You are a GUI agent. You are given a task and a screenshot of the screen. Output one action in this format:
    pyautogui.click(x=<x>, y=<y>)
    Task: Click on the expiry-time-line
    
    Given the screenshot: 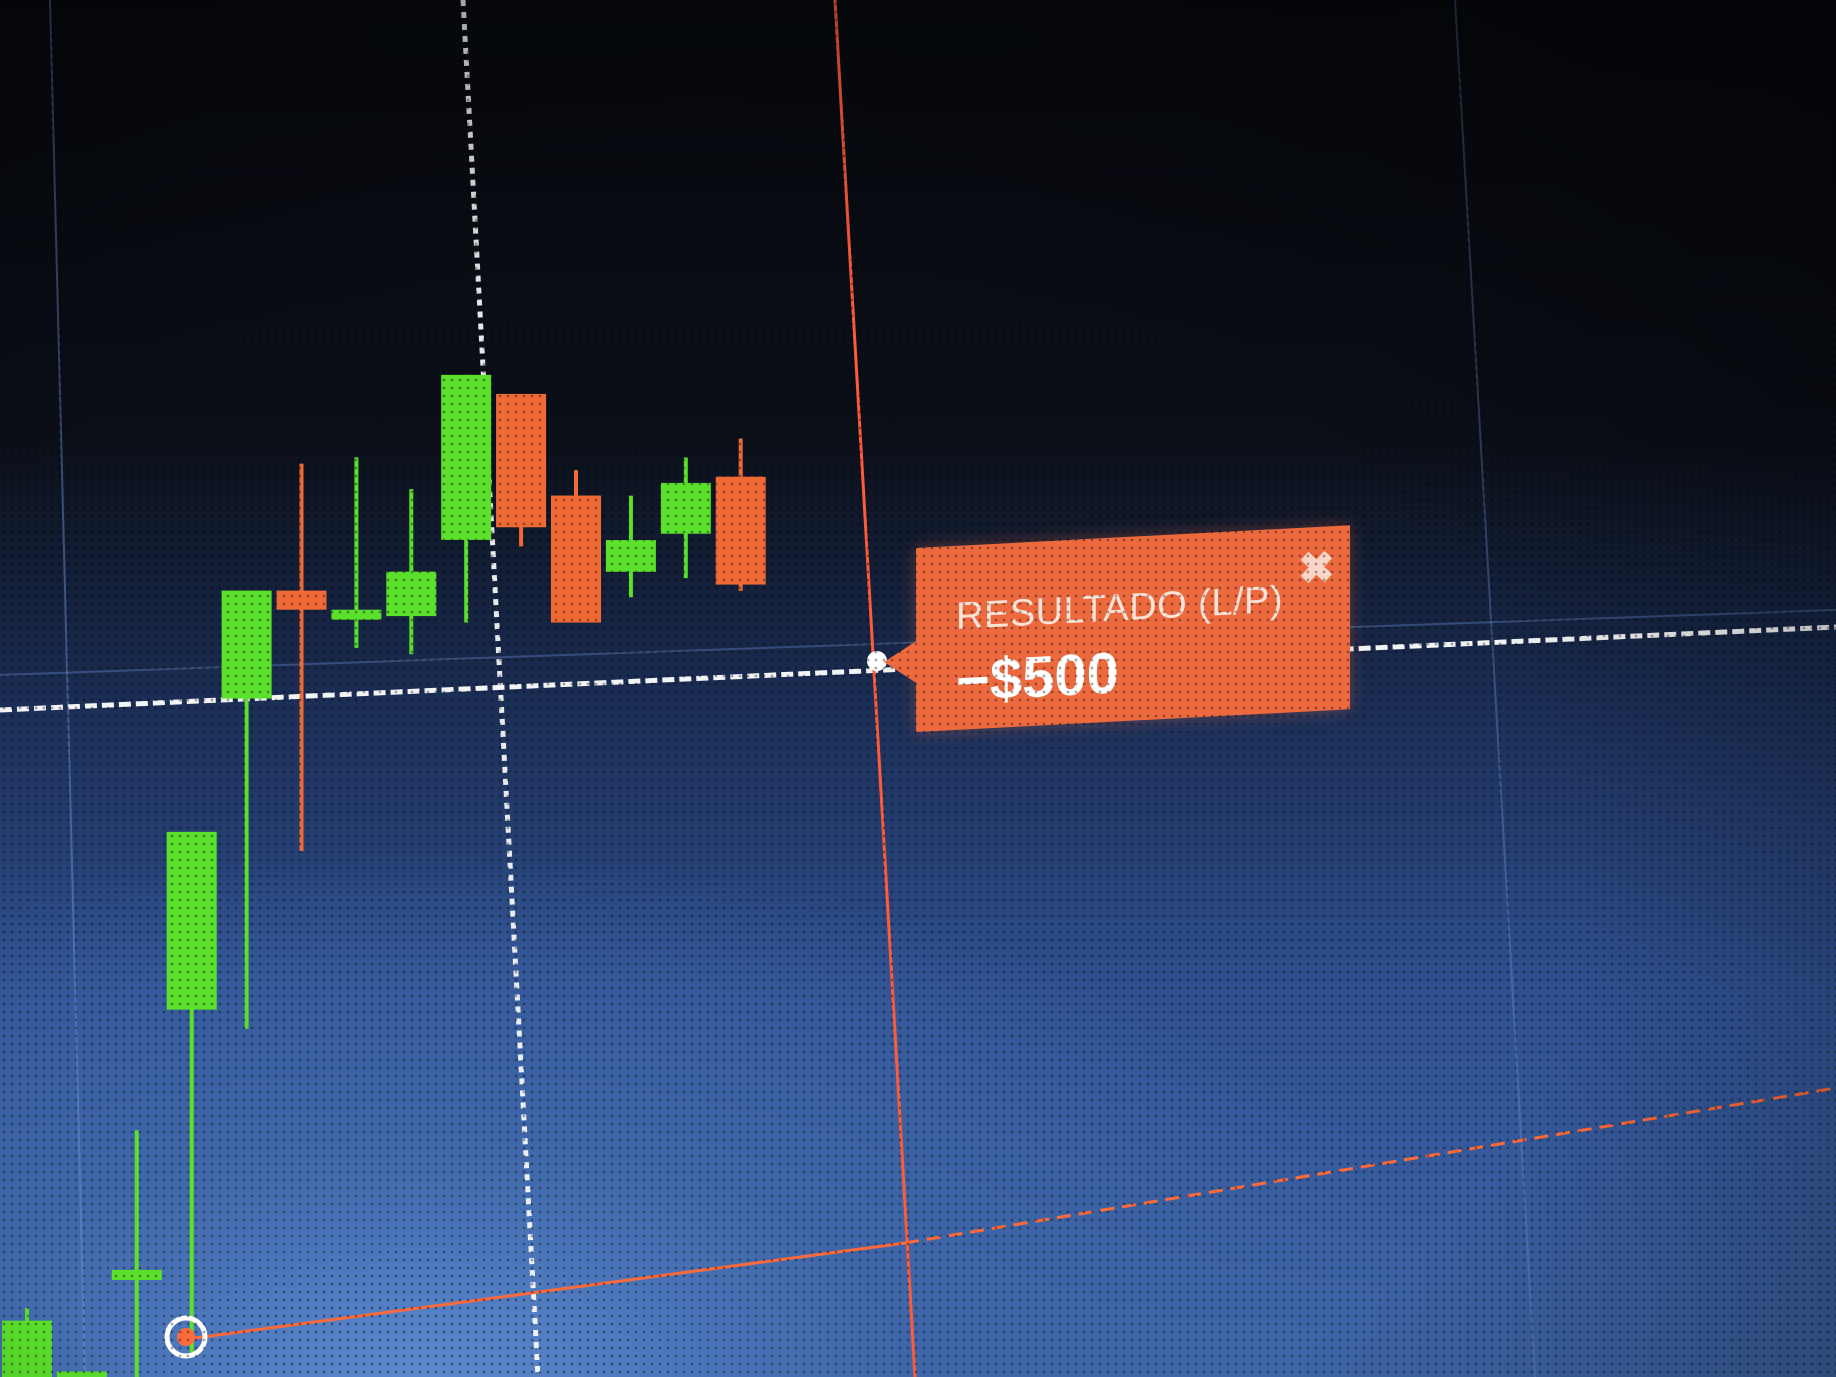 What is the action you would take?
    pyautogui.click(x=875, y=688)
    